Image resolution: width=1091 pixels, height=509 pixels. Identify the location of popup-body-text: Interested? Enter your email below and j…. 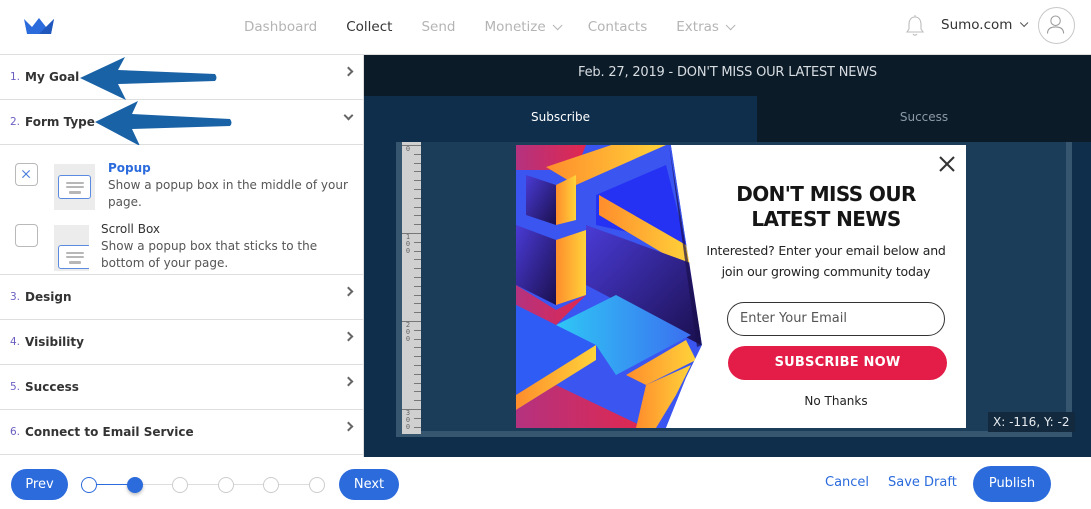
(826, 261).